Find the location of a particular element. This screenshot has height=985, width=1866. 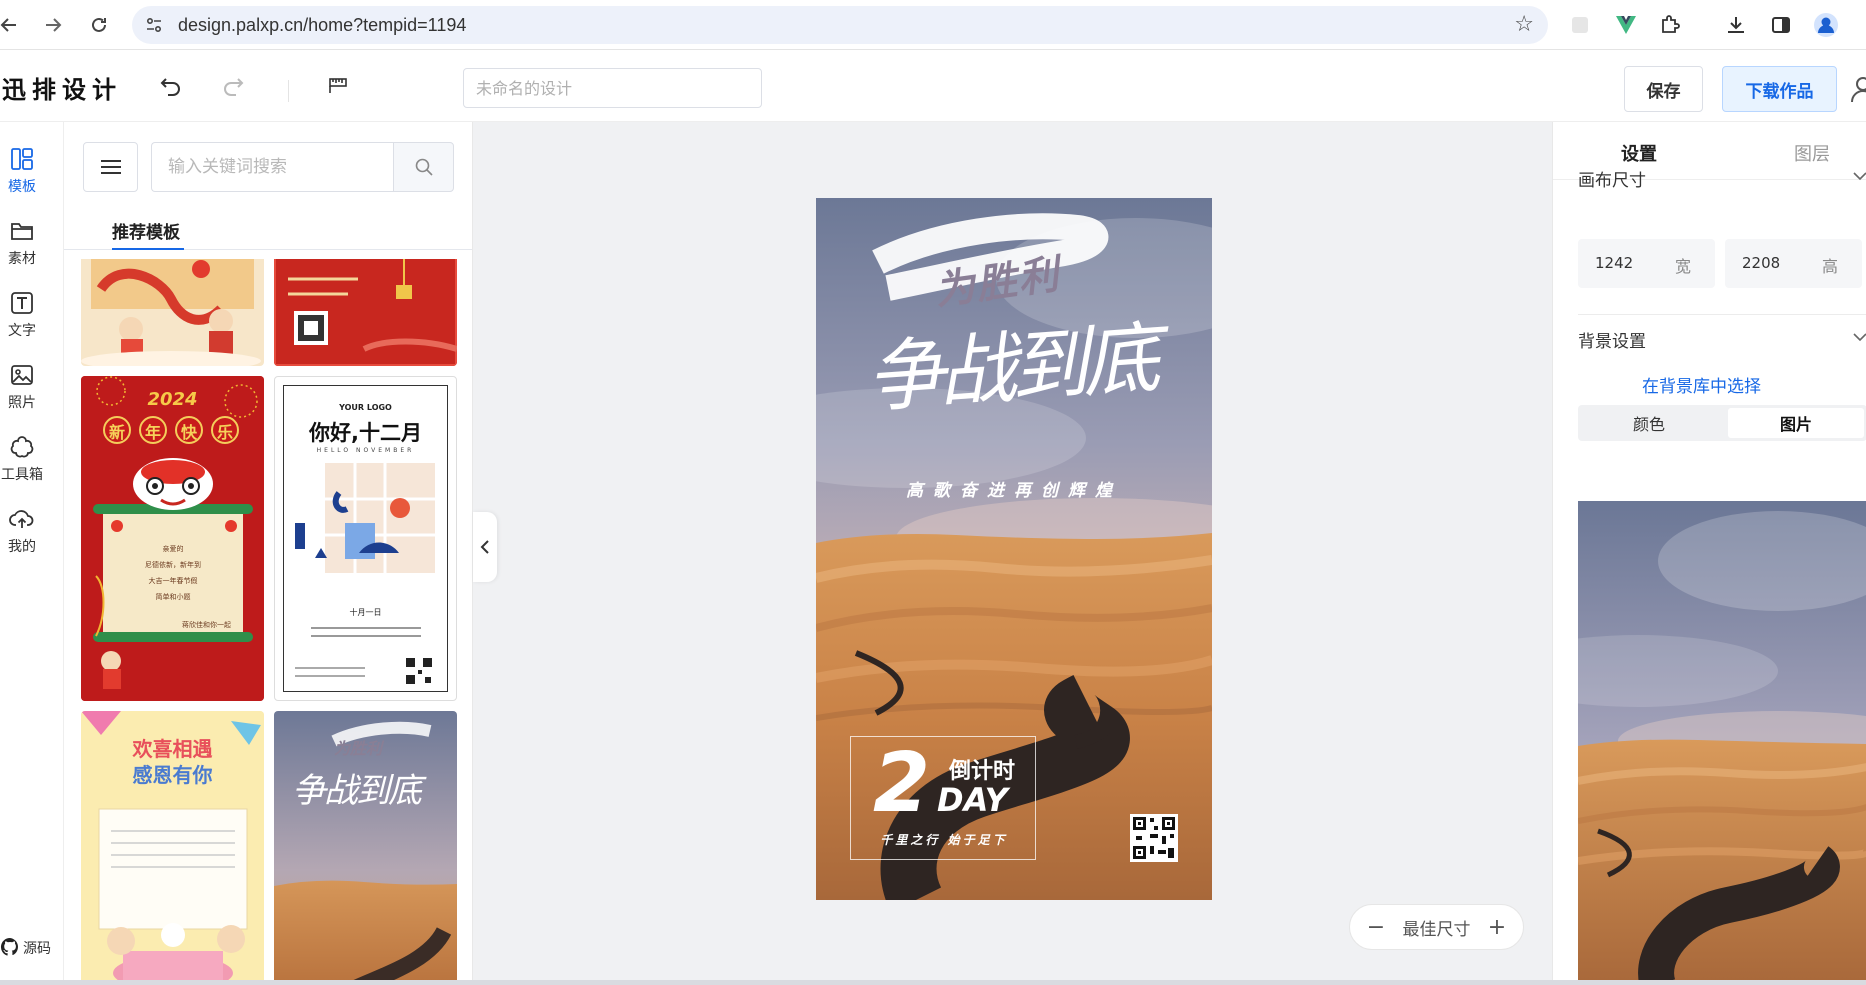

forward-button is located at coordinates (53, 25).